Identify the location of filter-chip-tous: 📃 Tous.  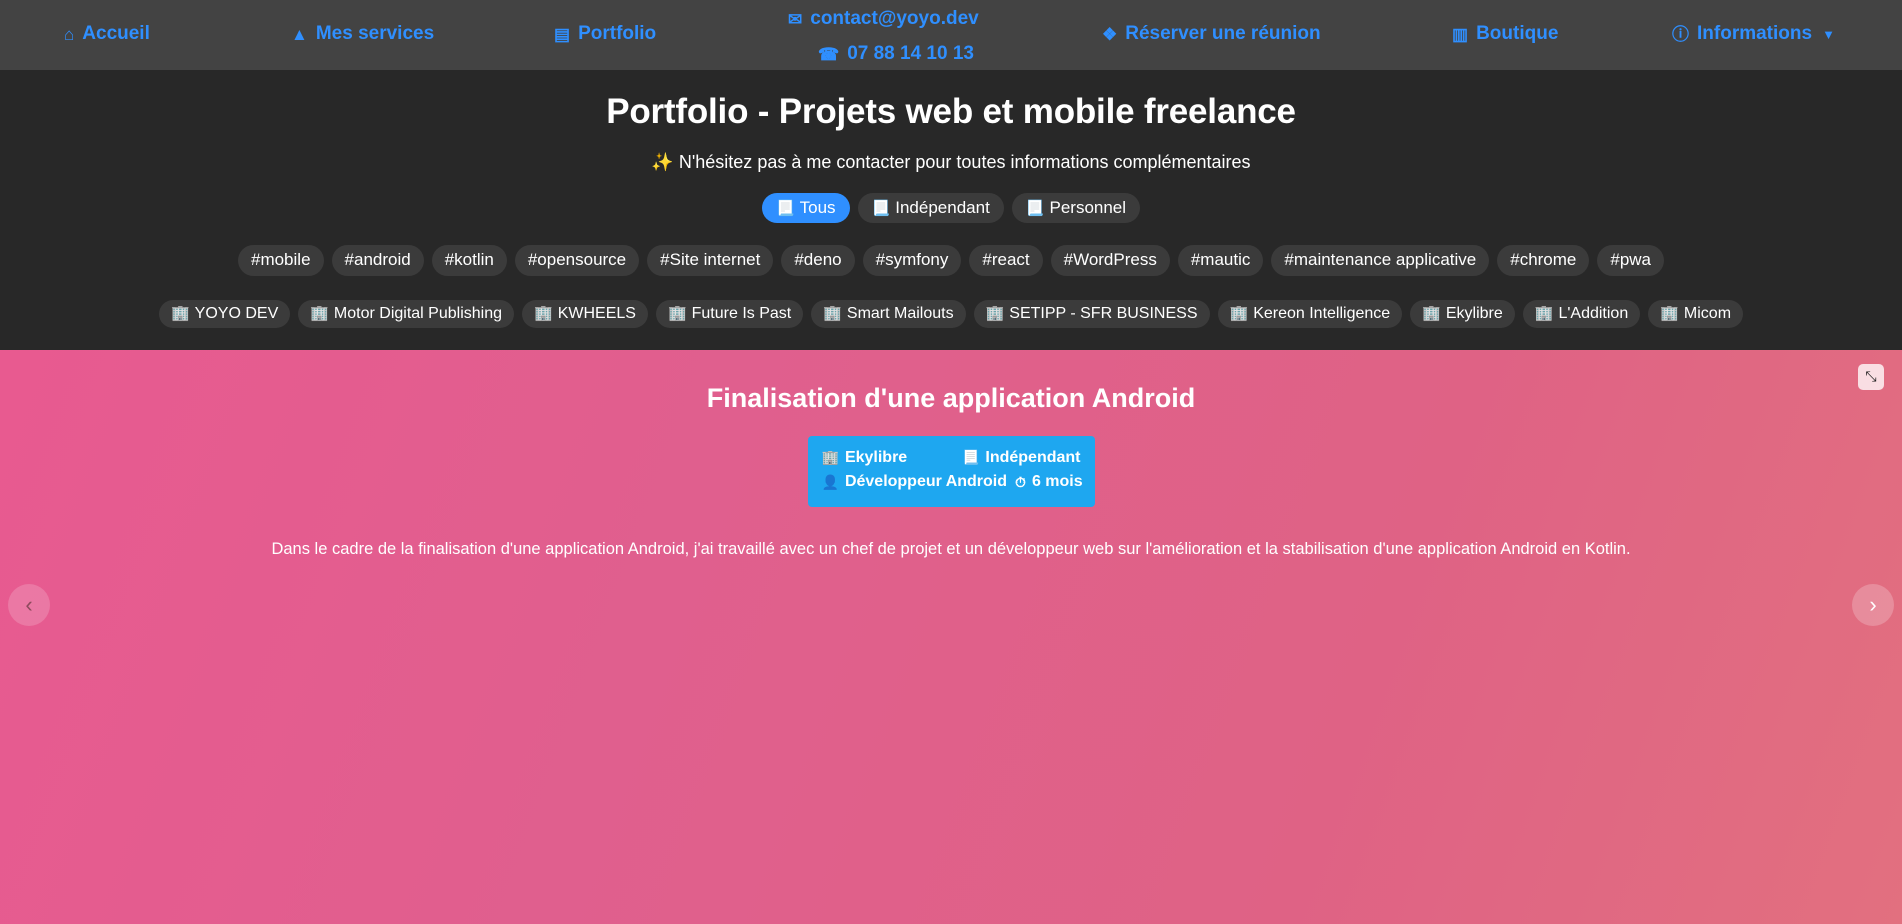
(805, 208).